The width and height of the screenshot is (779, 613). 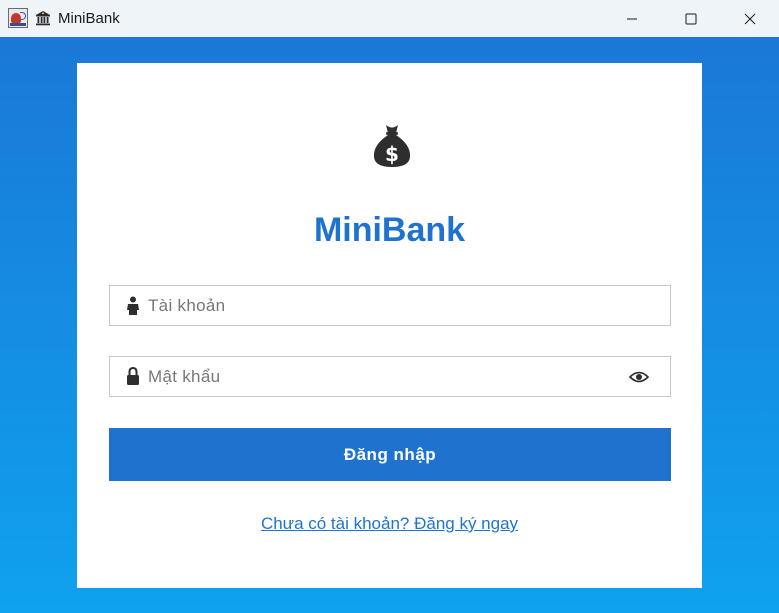 What do you see at coordinates (389, 230) in the screenshot?
I see `brand-title: MiniBank` at bounding box center [389, 230].